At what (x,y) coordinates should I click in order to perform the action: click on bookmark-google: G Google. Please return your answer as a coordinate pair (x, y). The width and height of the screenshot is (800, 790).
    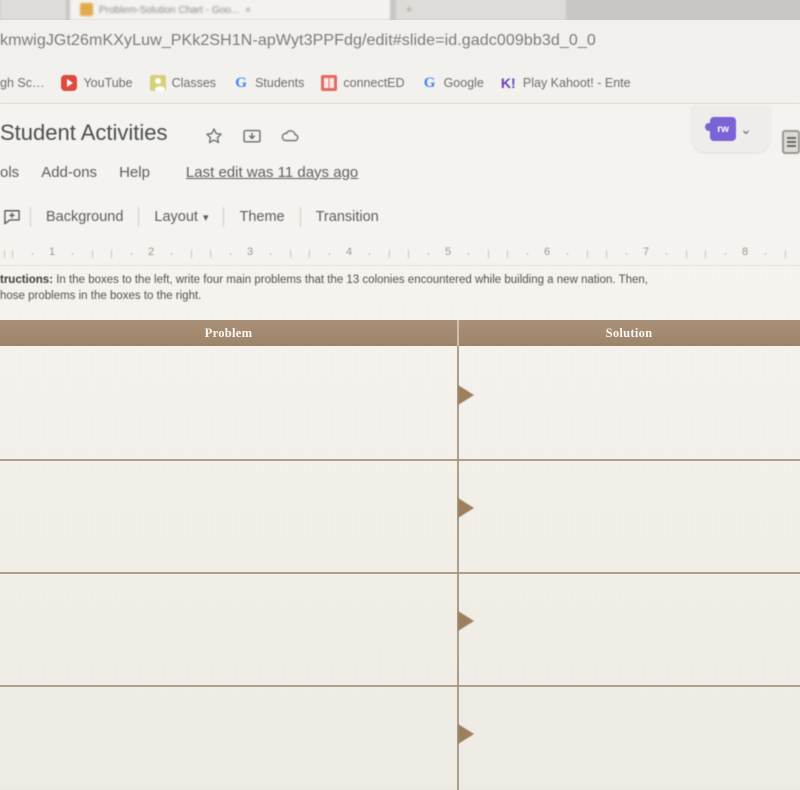
    Looking at the image, I should click on (453, 83).